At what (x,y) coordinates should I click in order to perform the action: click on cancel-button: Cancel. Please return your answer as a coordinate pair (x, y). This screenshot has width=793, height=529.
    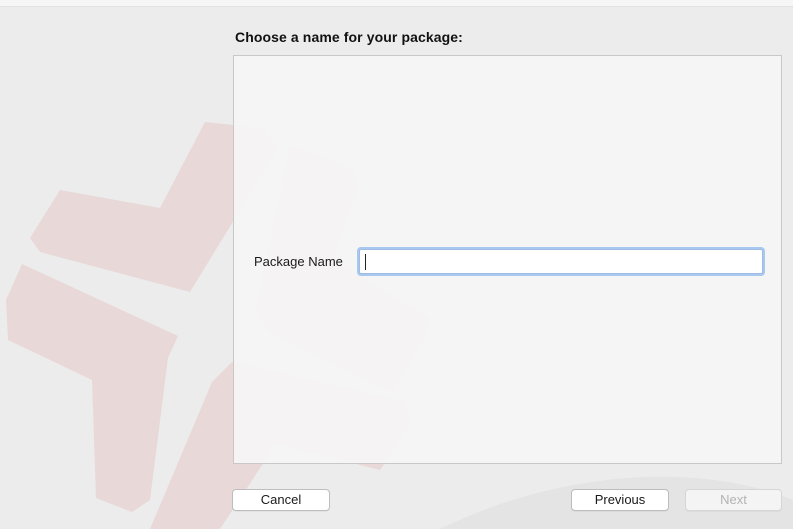
    Looking at the image, I should click on (281, 500).